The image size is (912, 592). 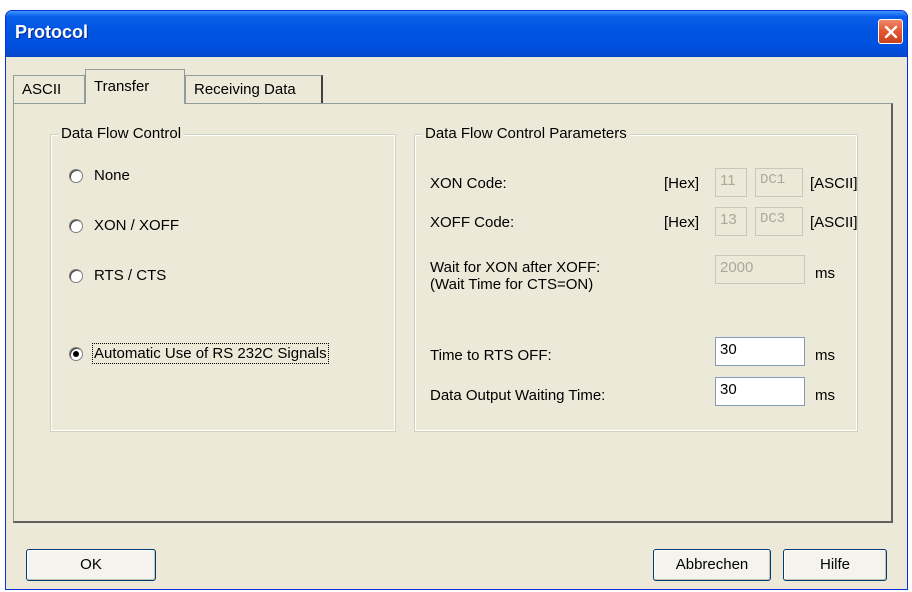 I want to click on rts-off-unit: ms, so click(x=825, y=355).